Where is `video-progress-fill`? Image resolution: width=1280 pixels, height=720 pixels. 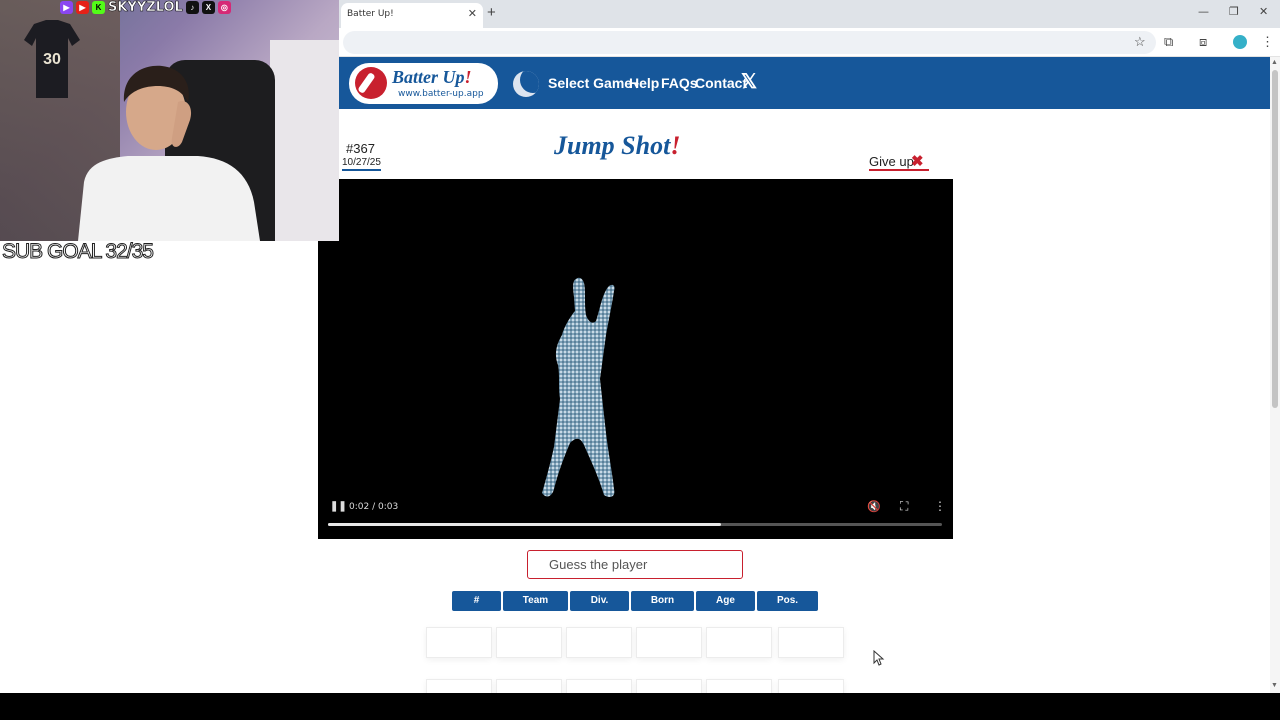 video-progress-fill is located at coordinates (524, 524).